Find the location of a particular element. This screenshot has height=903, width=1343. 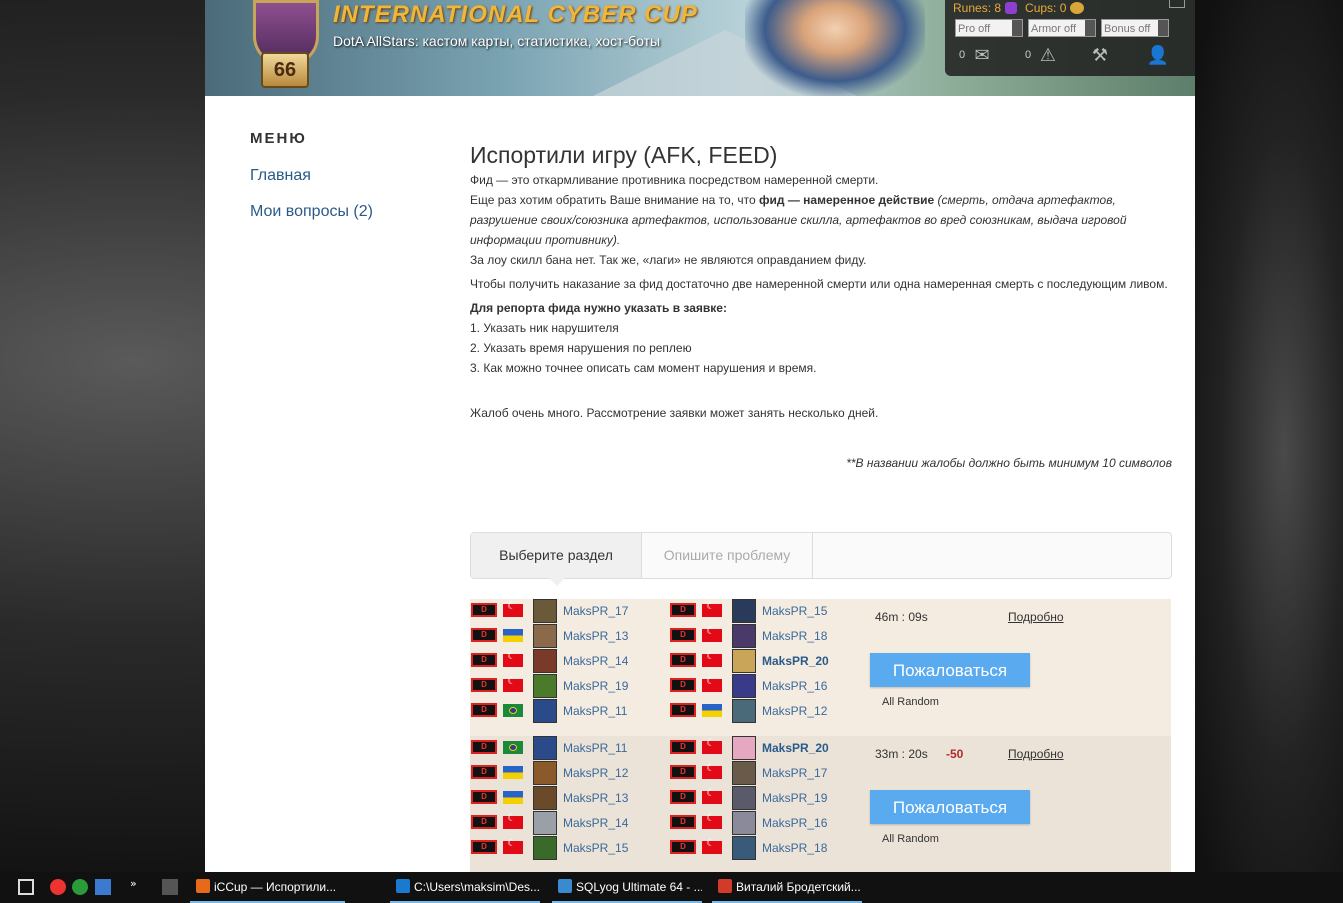

alerts-count: 0 is located at coordinates (1028, 55).